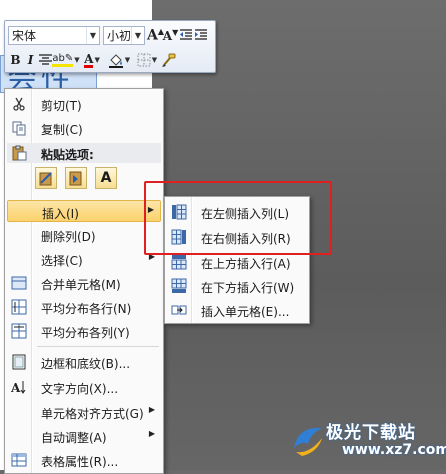 Image resolution: width=446 pixels, height=474 pixels. What do you see at coordinates (98, 346) in the screenshot?
I see `menu-separator` at bounding box center [98, 346].